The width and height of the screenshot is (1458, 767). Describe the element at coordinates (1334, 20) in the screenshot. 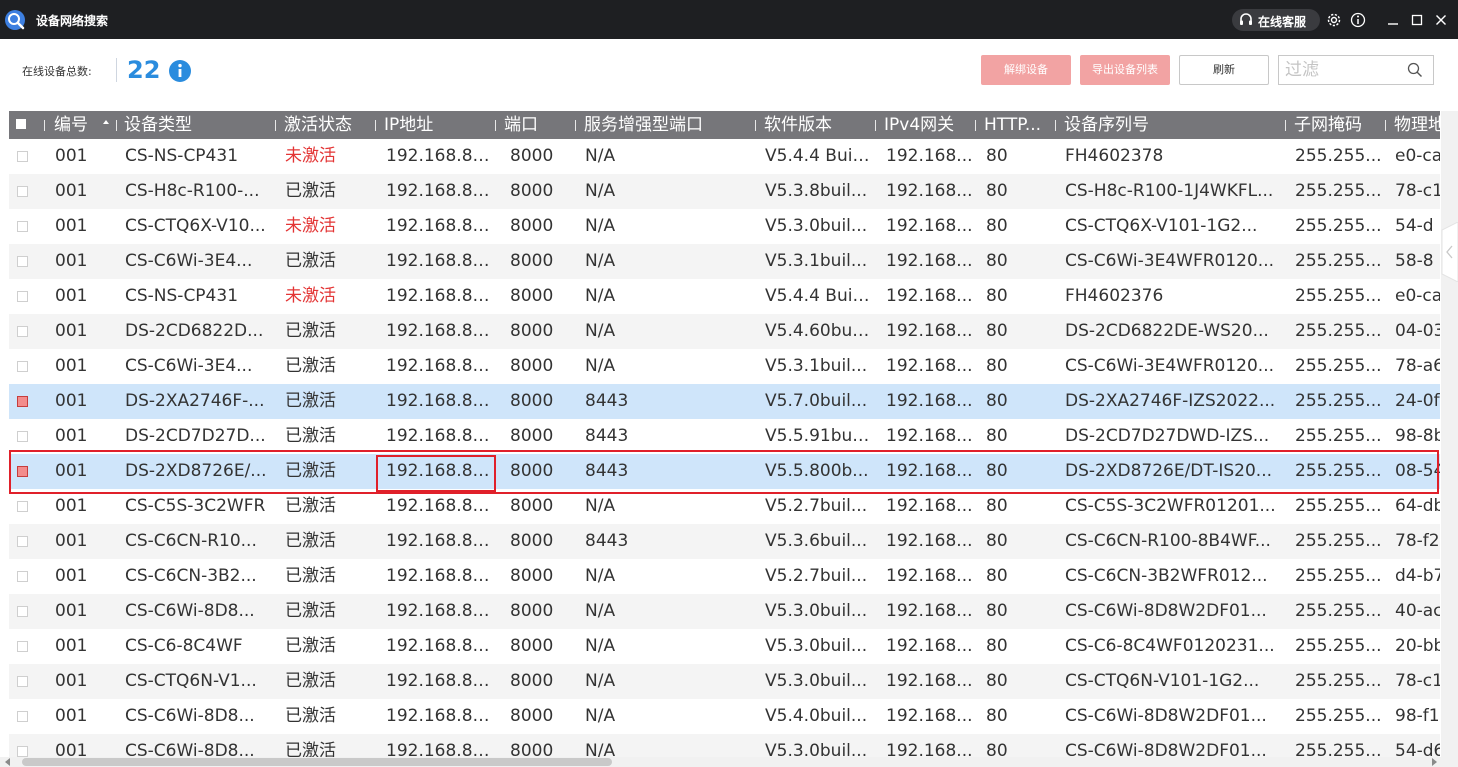

I see `gear-icon` at that location.